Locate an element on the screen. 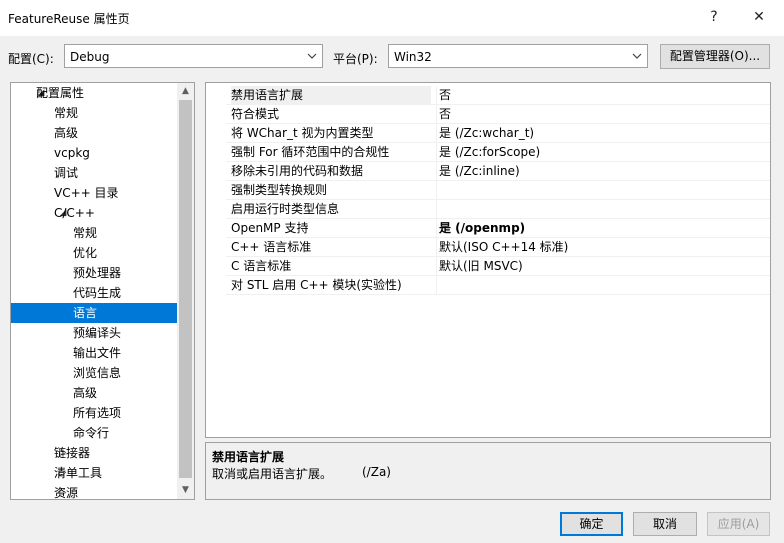  tree-item: 预编译头 is located at coordinates (94, 333).